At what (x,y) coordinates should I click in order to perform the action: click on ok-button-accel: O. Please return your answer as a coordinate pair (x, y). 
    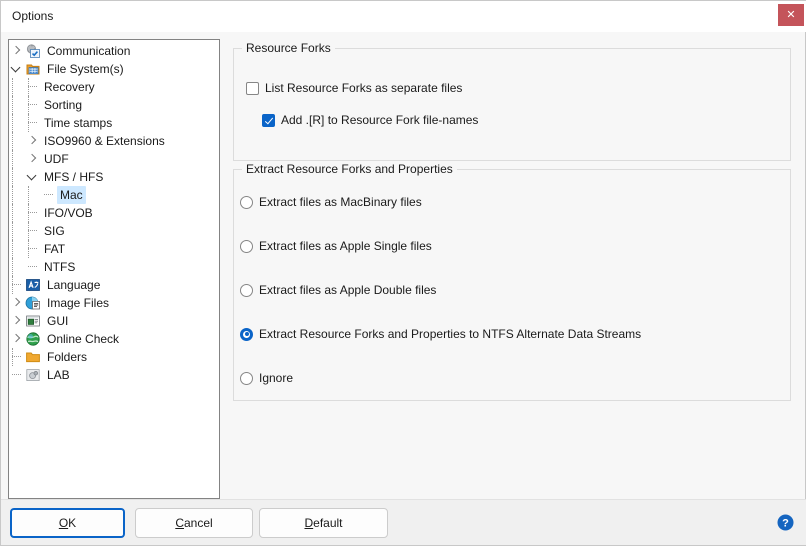
    Looking at the image, I should click on (63, 523).